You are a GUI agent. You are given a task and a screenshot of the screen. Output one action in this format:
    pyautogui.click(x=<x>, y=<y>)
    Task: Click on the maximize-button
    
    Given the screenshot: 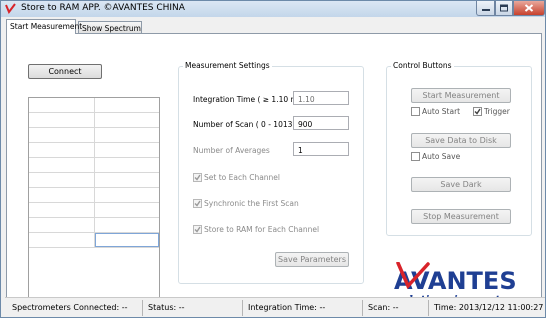 What is the action you would take?
    pyautogui.click(x=504, y=8)
    